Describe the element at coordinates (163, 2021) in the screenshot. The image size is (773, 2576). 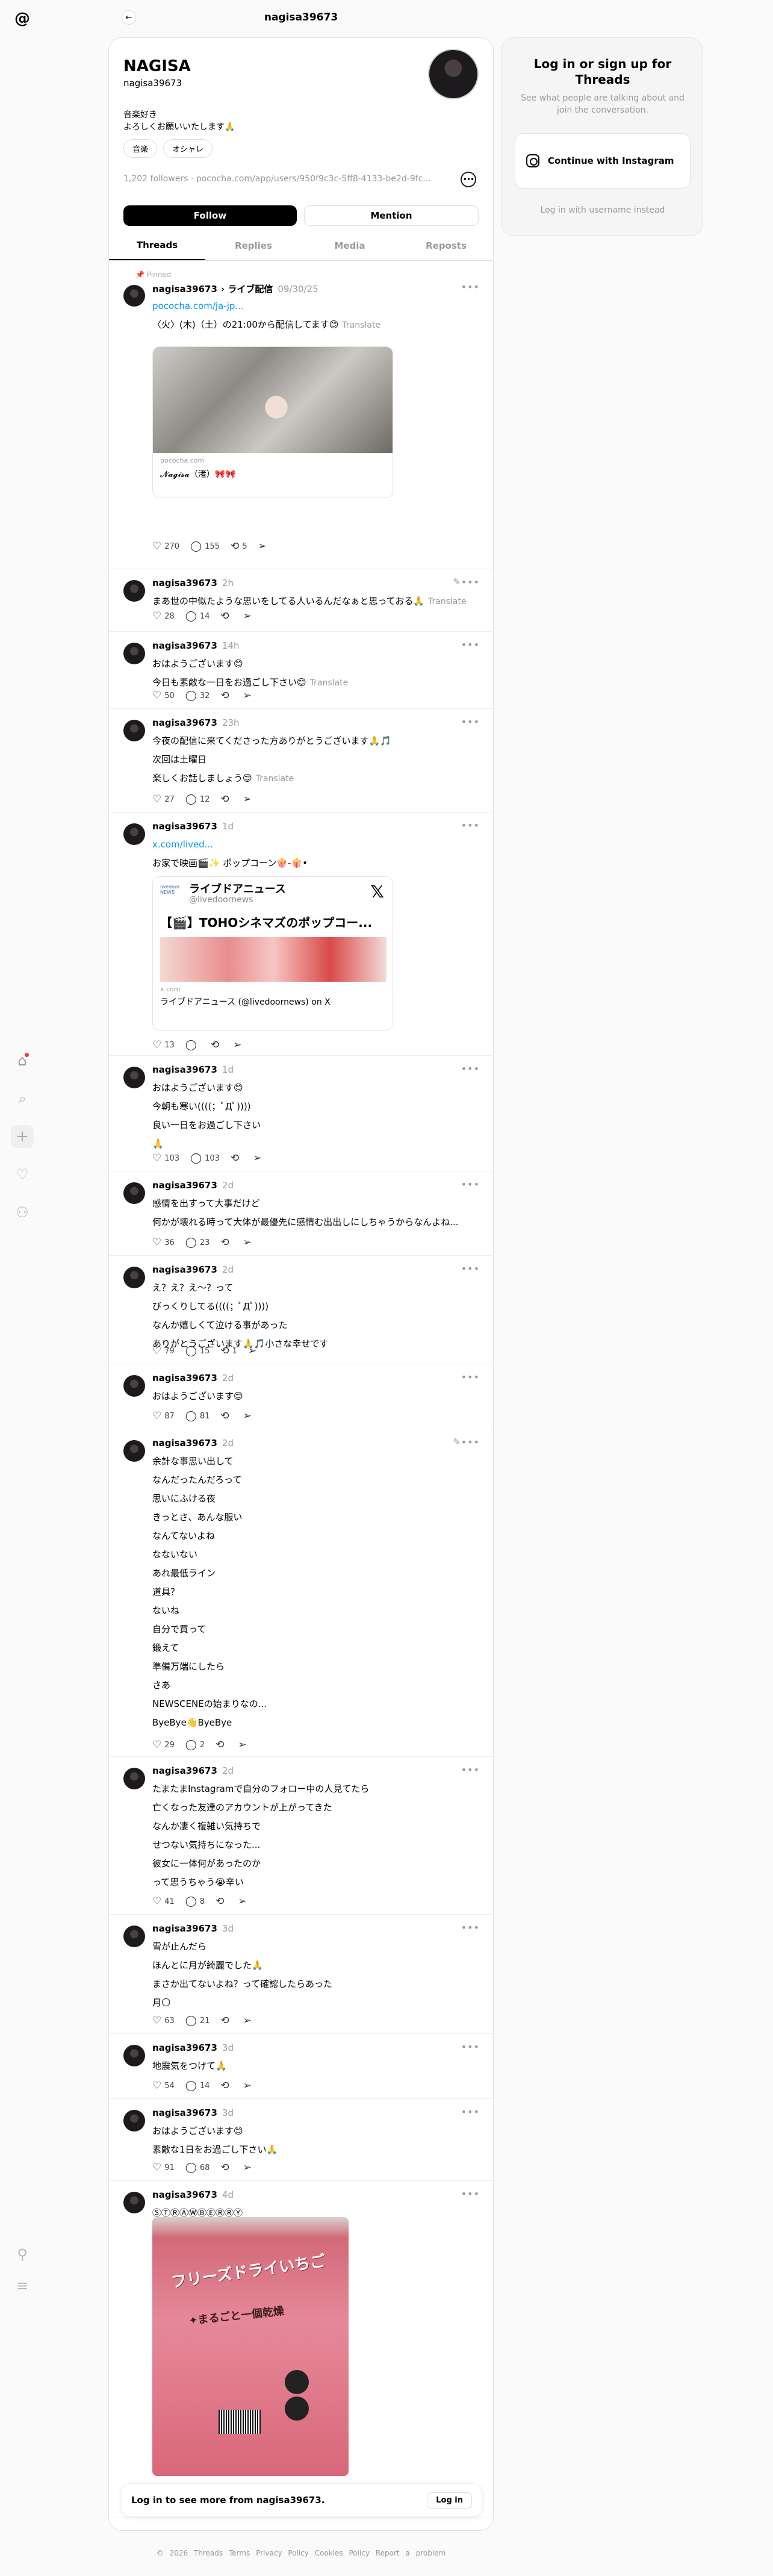
I see `like-button: ♡ 63` at that location.